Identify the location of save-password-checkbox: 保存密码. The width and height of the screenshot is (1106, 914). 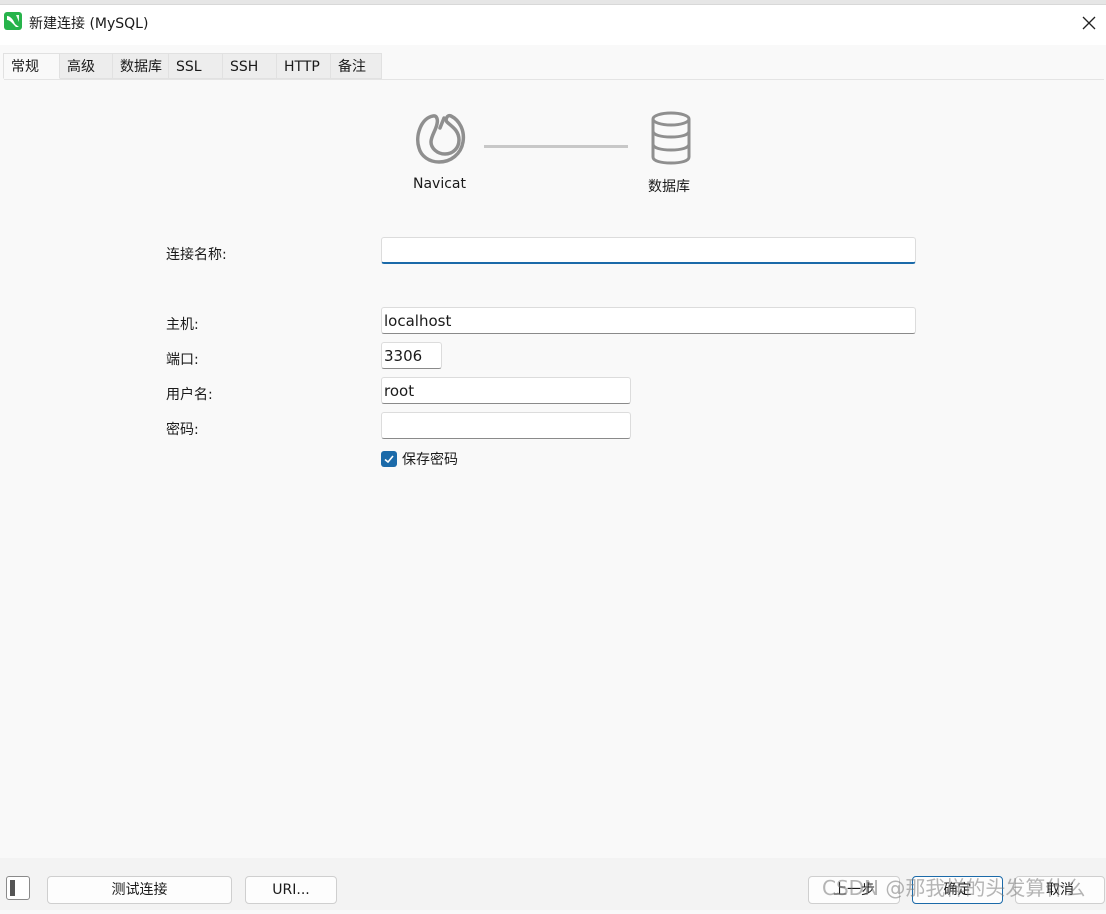
(419, 459).